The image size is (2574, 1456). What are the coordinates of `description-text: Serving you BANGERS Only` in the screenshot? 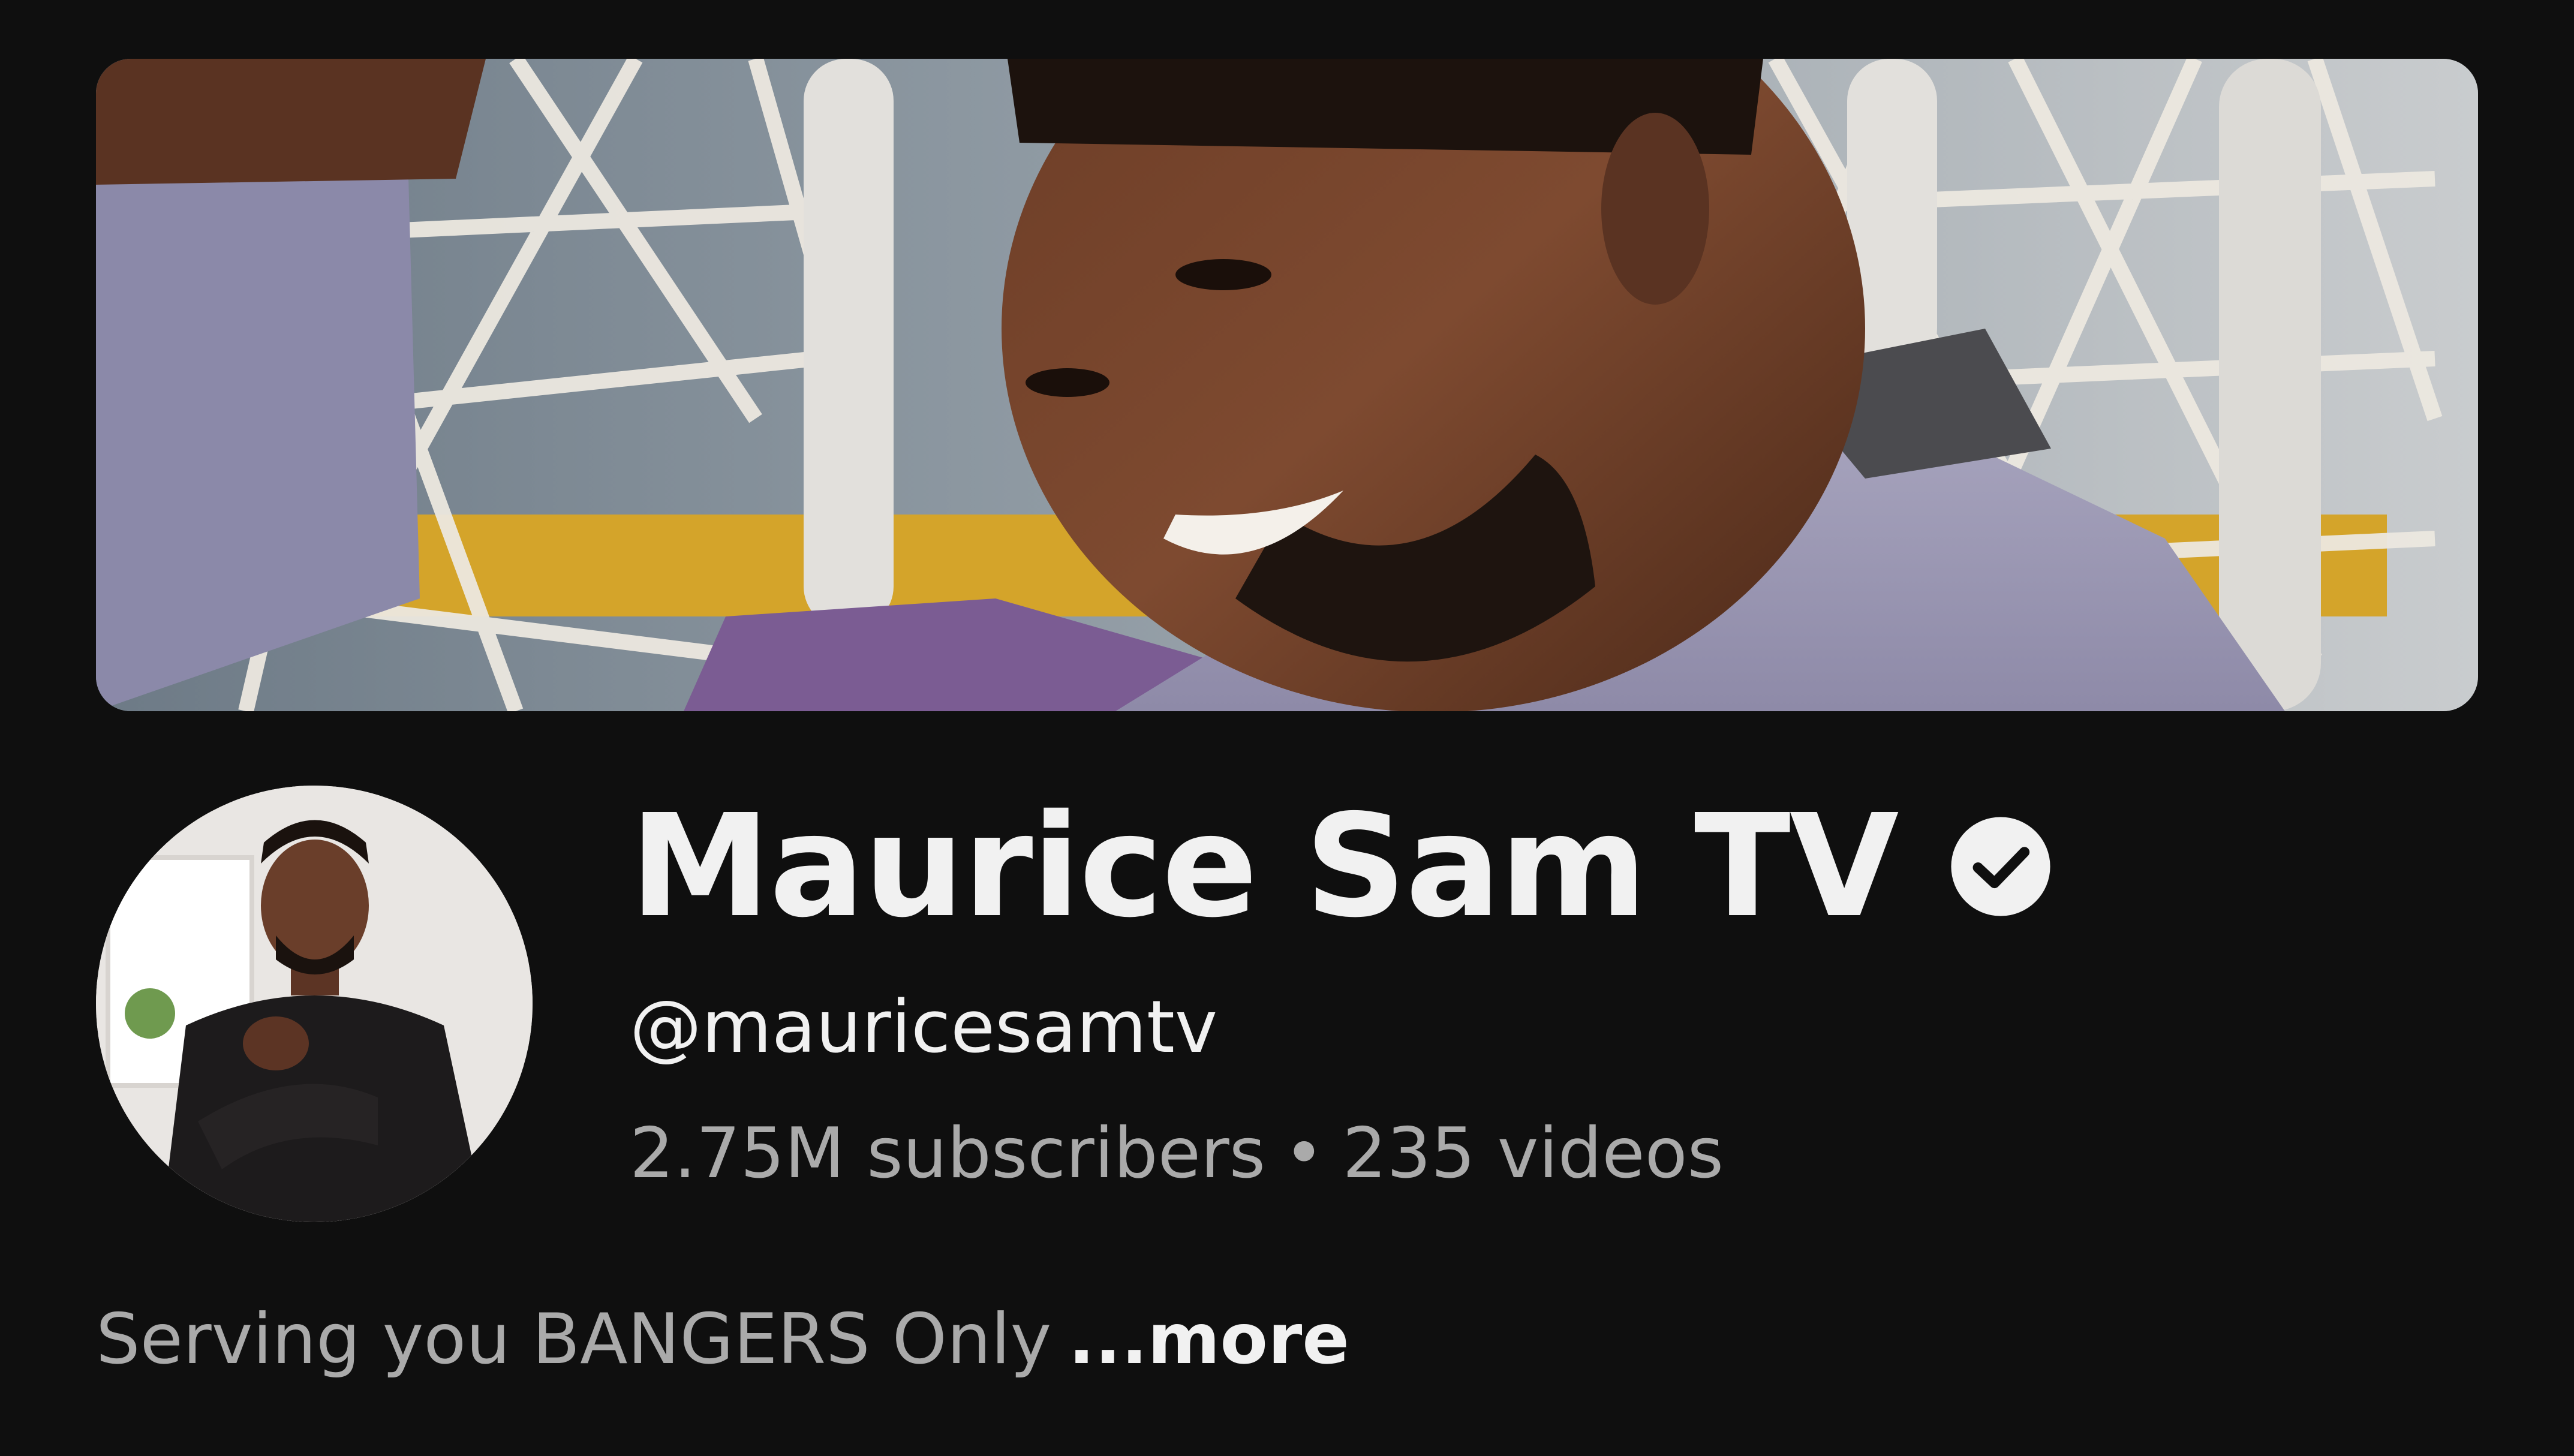 It's located at (574, 1339).